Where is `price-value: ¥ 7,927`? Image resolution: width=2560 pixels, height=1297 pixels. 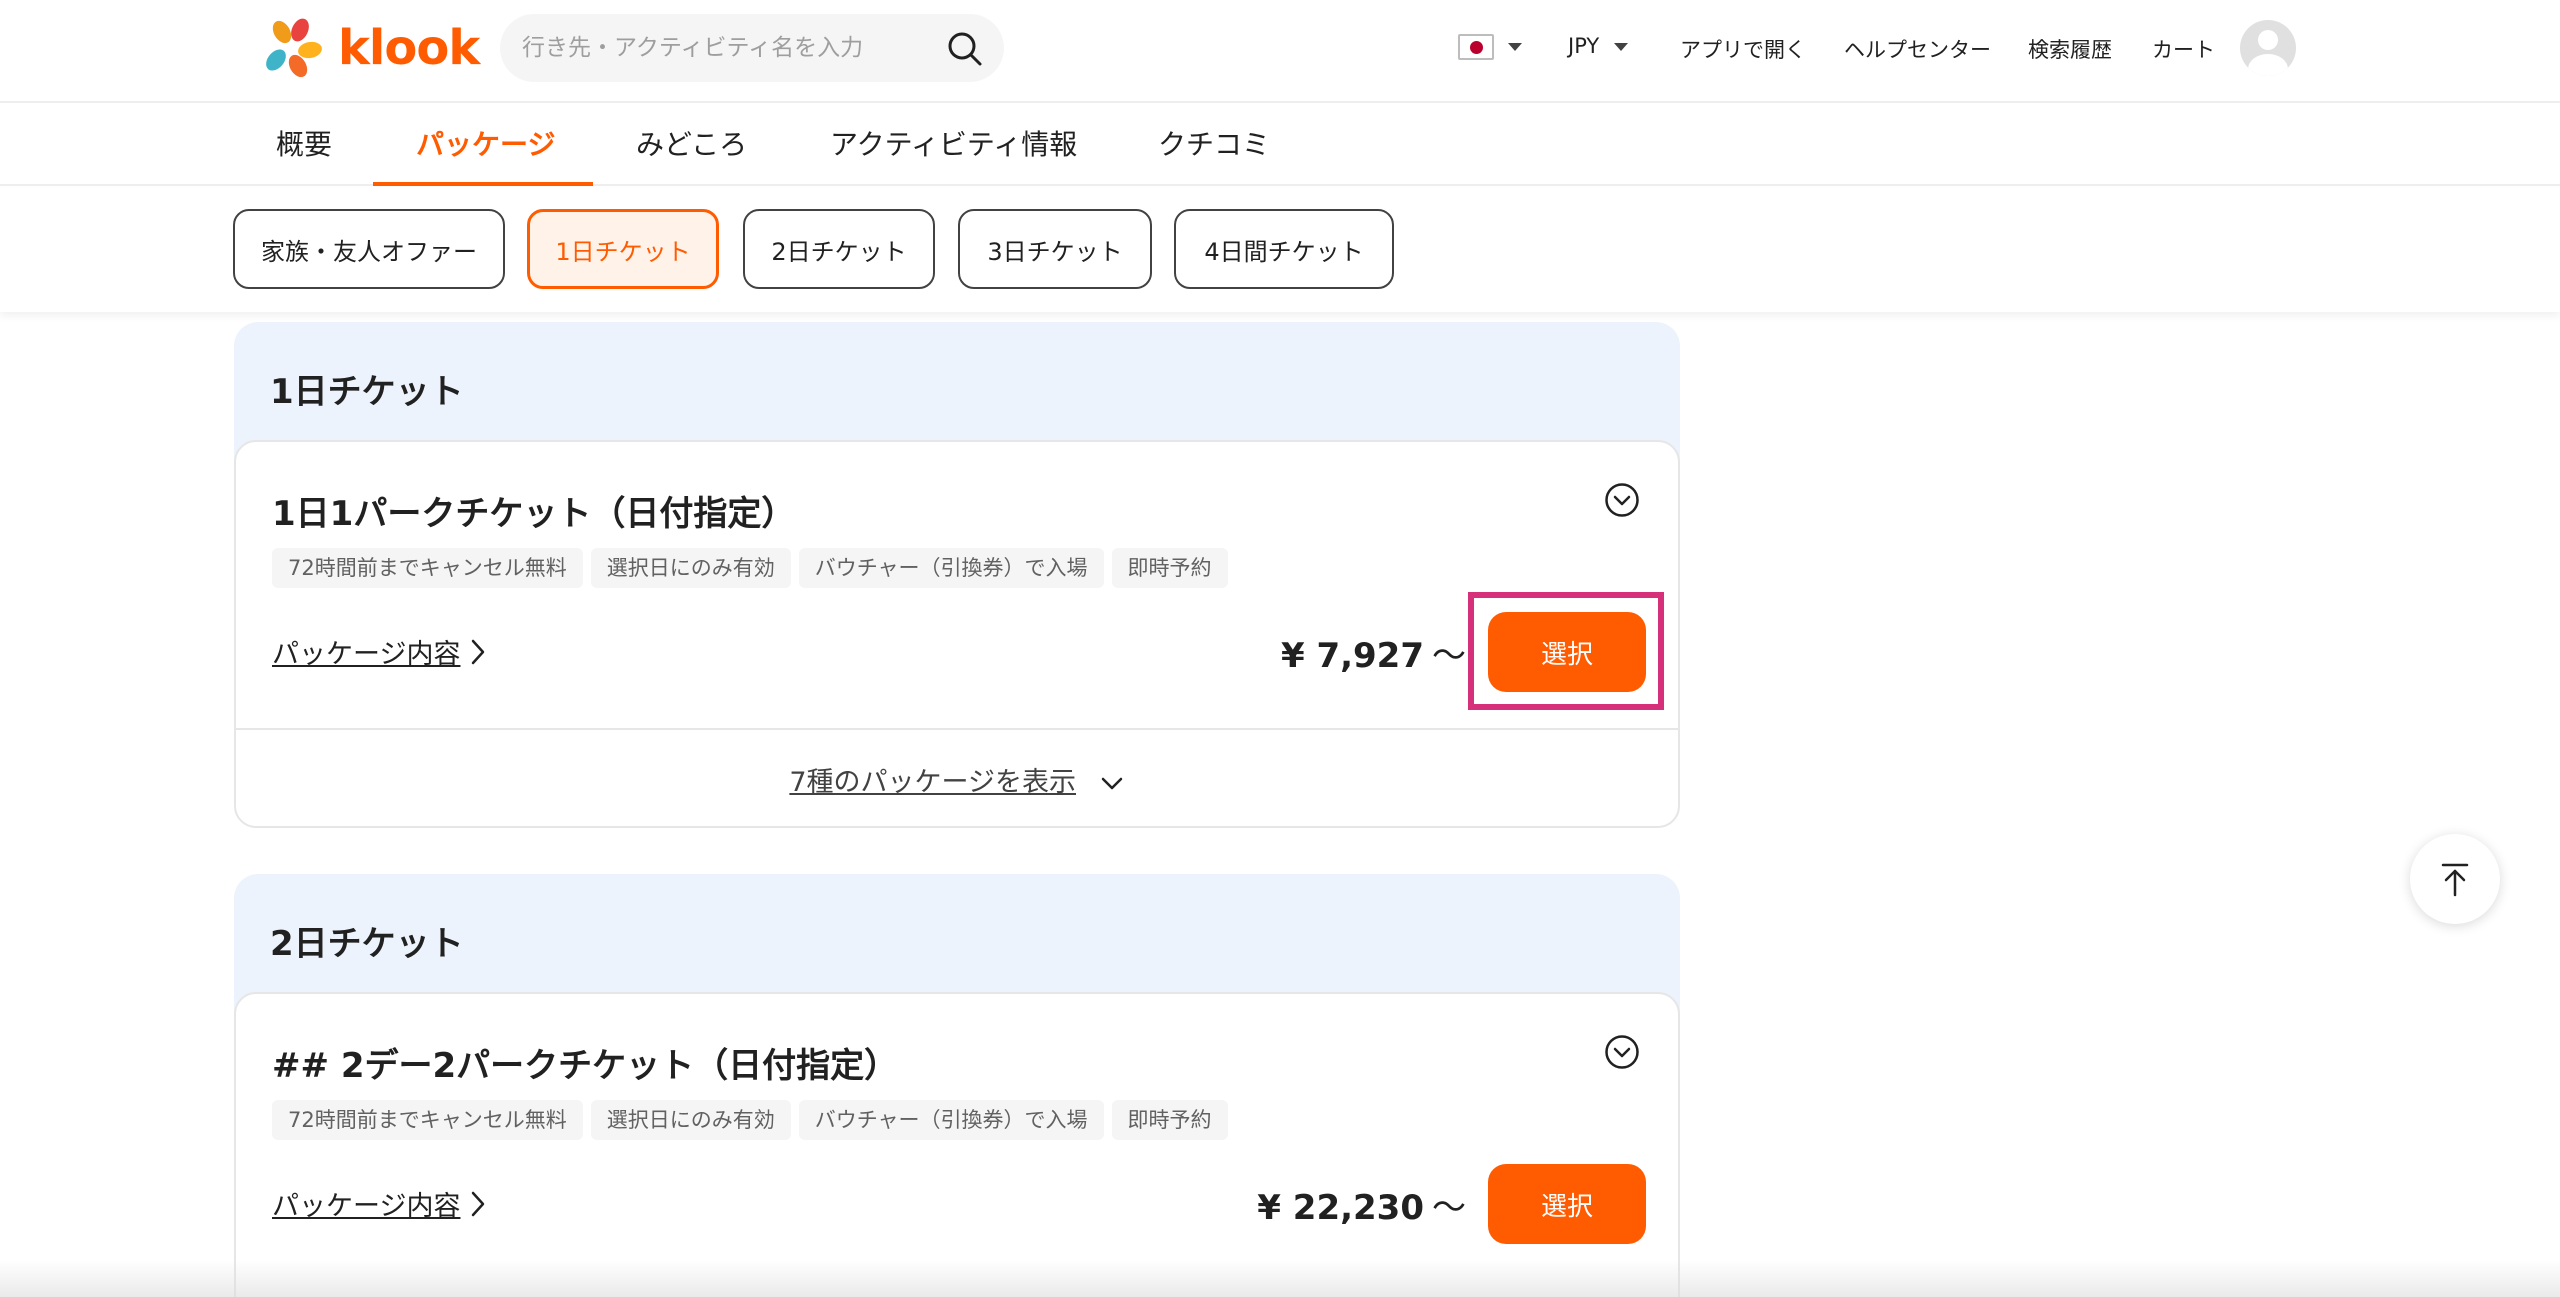
price-value: ¥ 7,927 is located at coordinates (1352, 656).